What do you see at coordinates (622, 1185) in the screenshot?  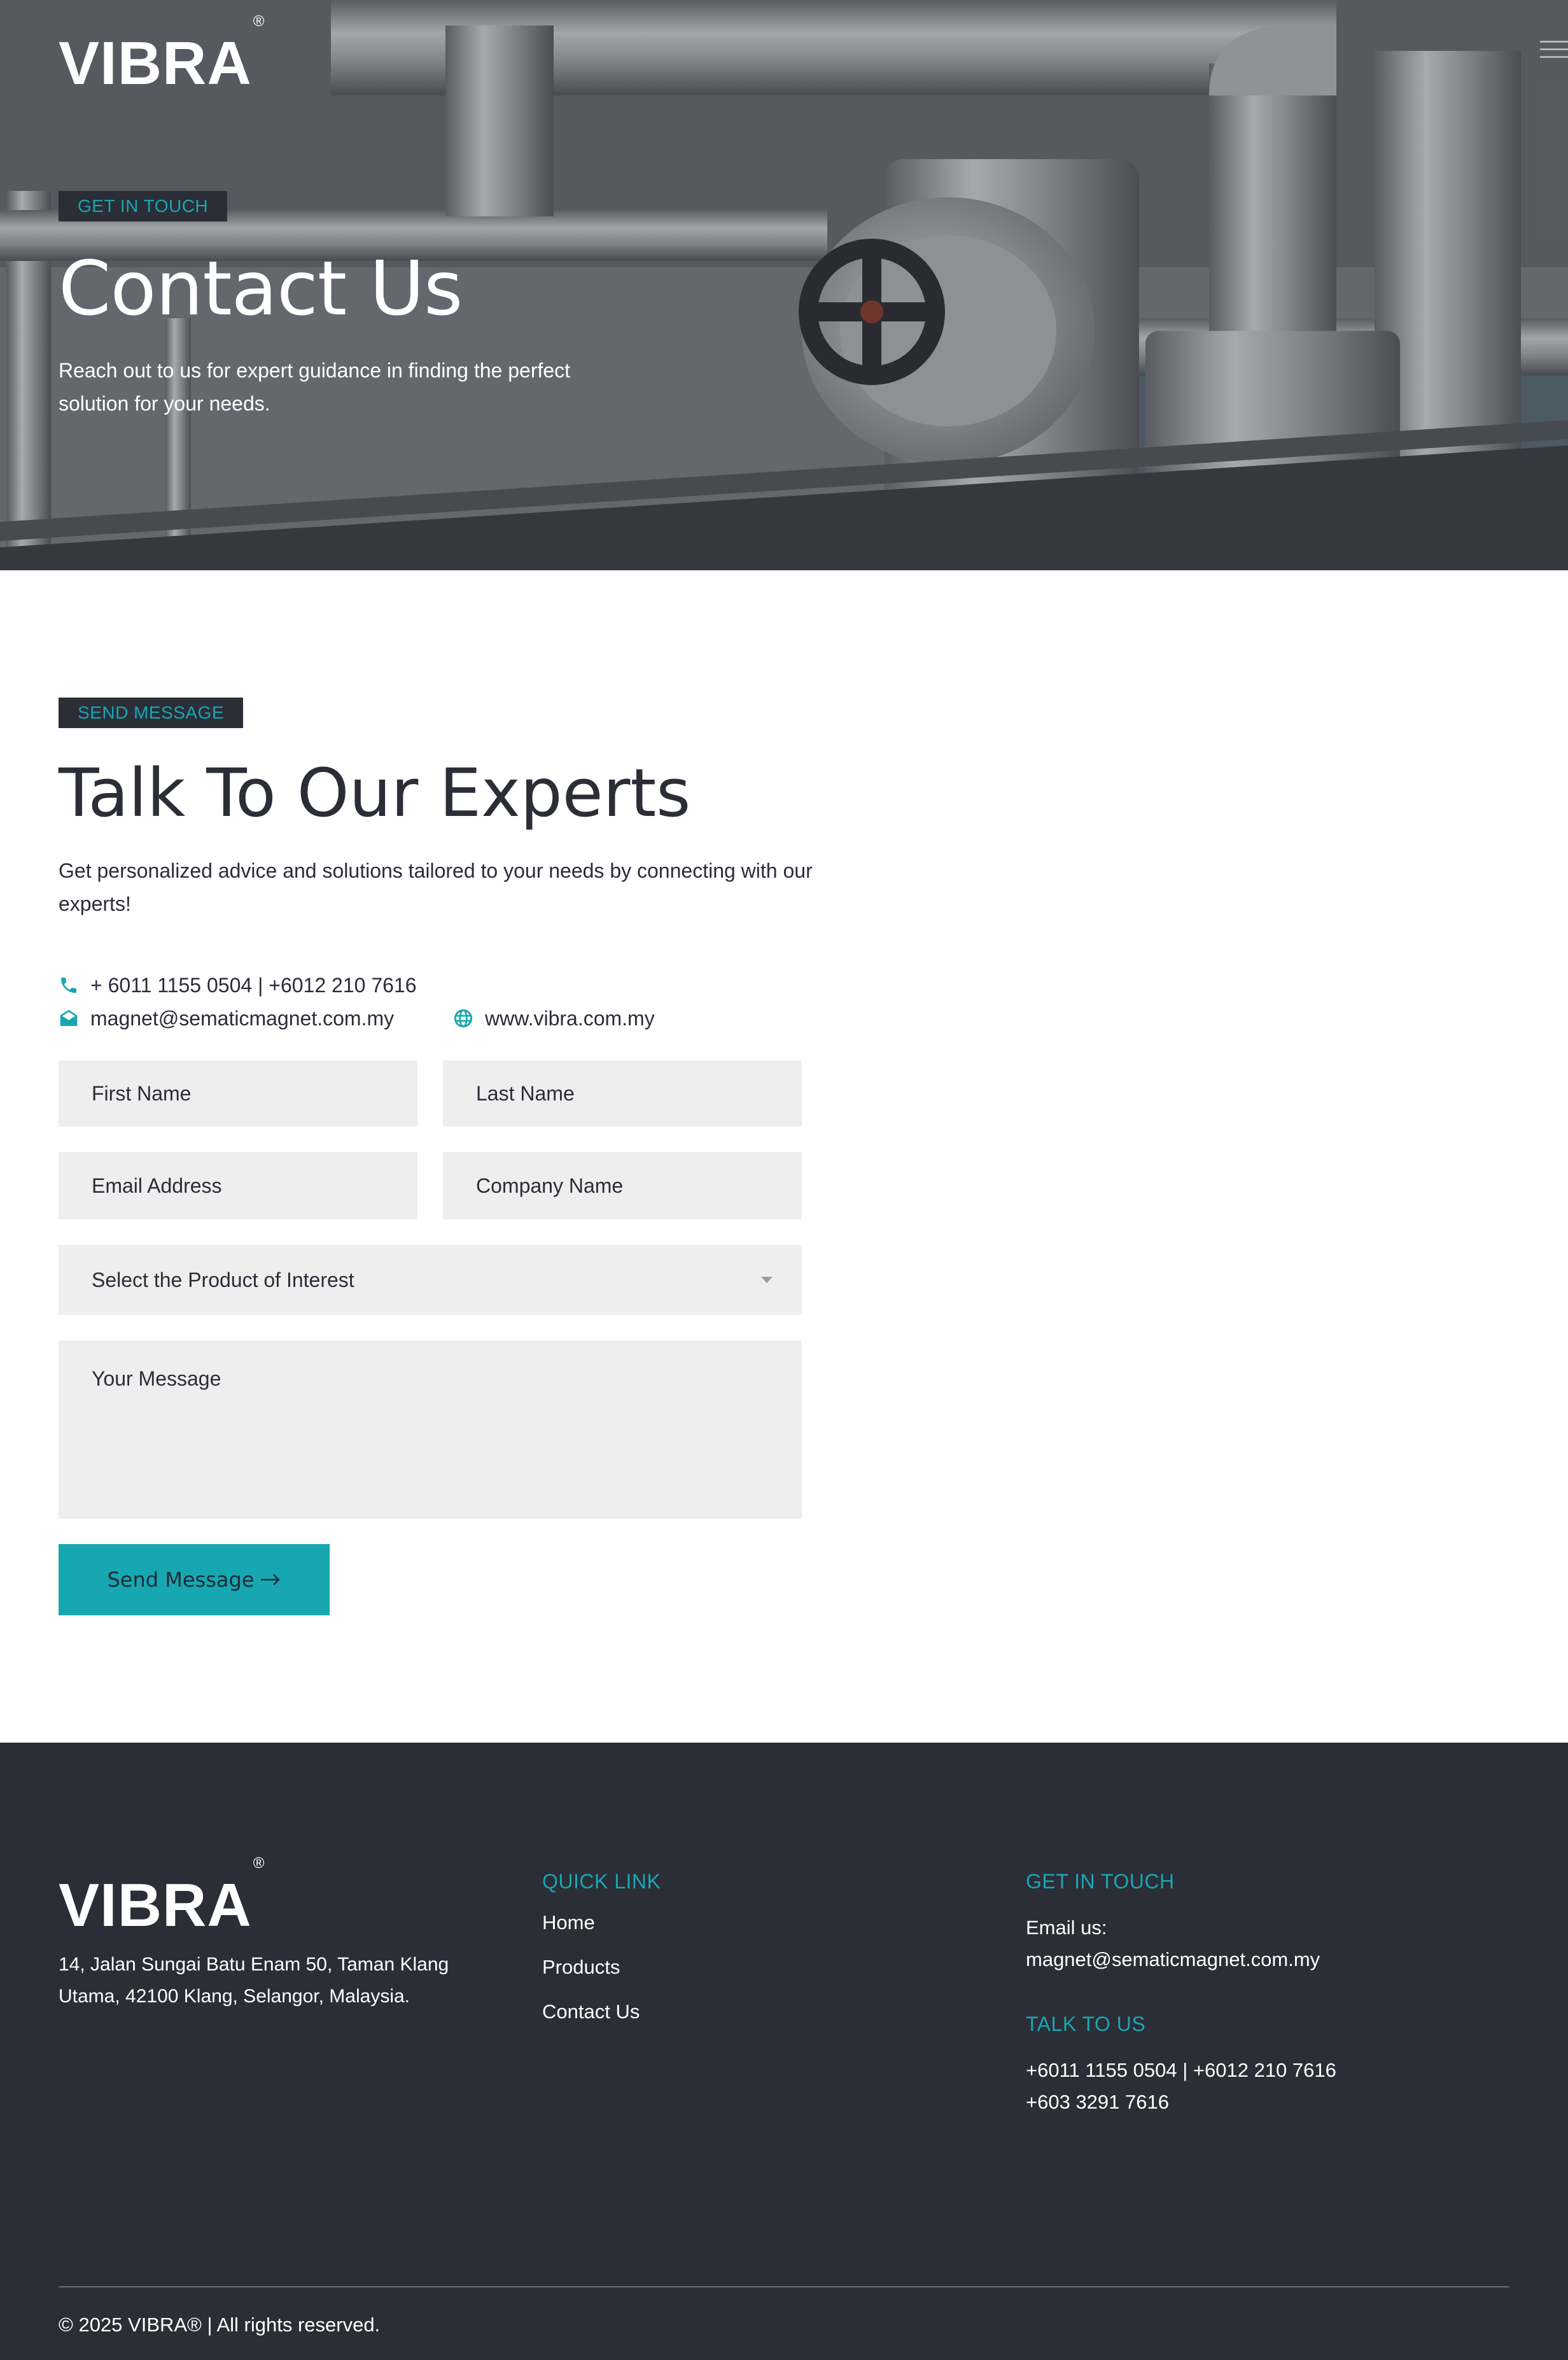 I see `company-input` at bounding box center [622, 1185].